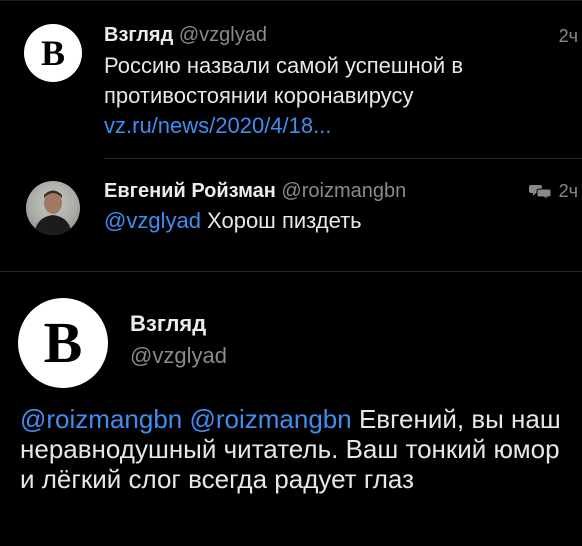 Image resolution: width=582 pixels, height=546 pixels. What do you see at coordinates (190, 191) in the screenshot?
I see `author-name: Евгений Ройзман` at bounding box center [190, 191].